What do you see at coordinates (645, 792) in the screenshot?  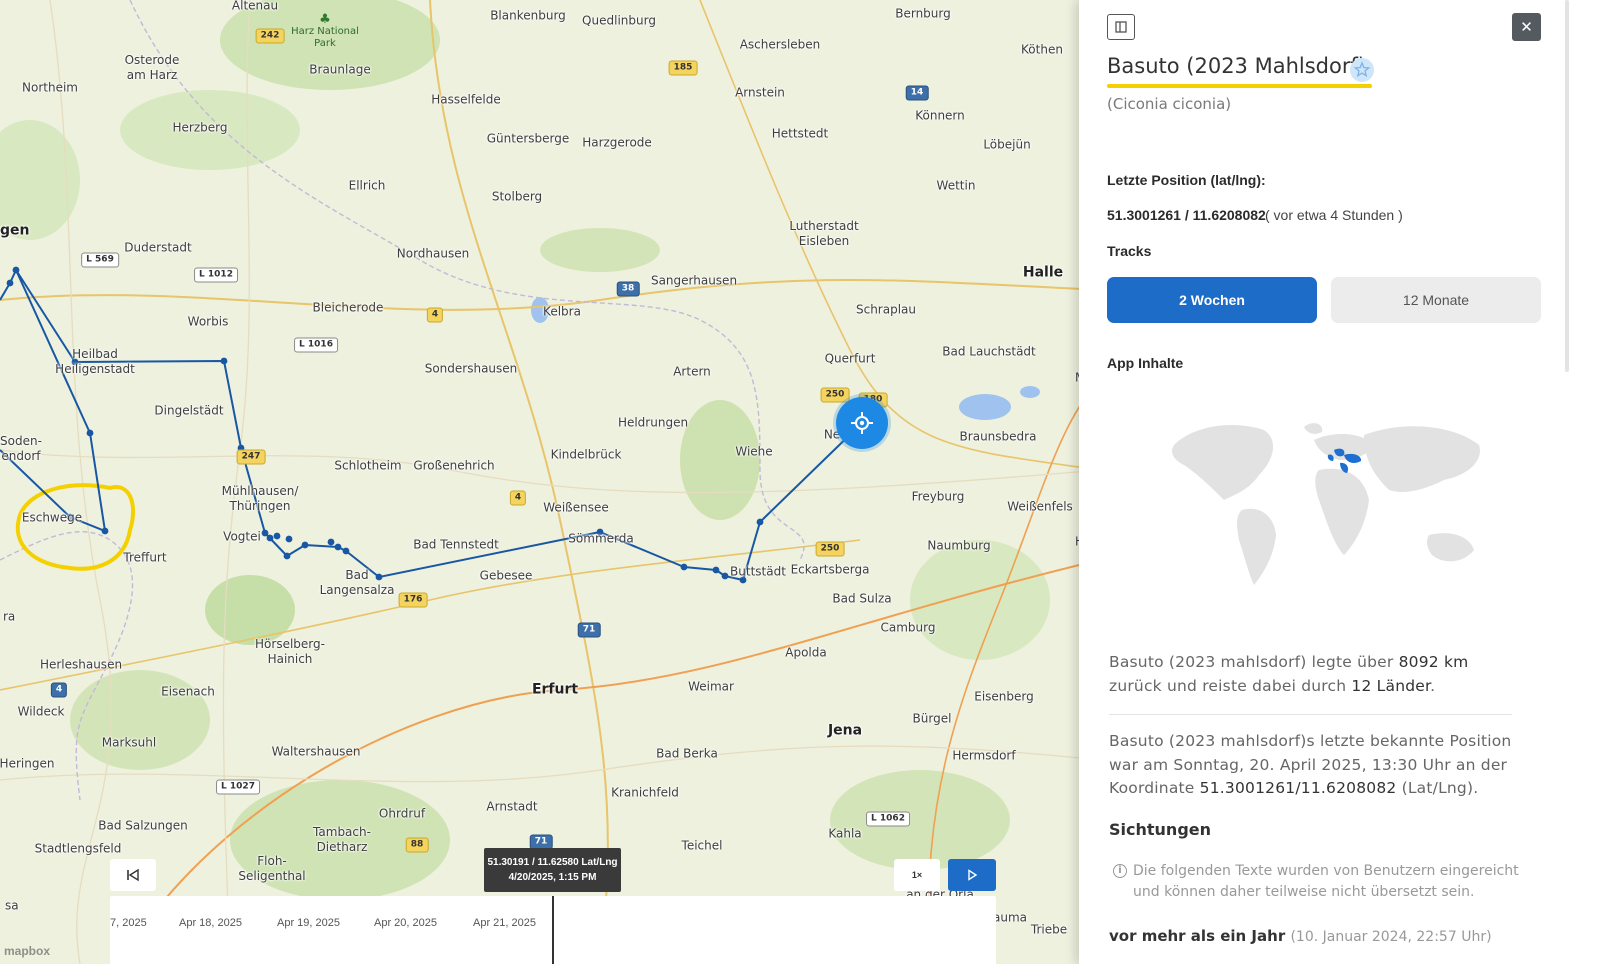 I see `place-label: Kranichfeld` at bounding box center [645, 792].